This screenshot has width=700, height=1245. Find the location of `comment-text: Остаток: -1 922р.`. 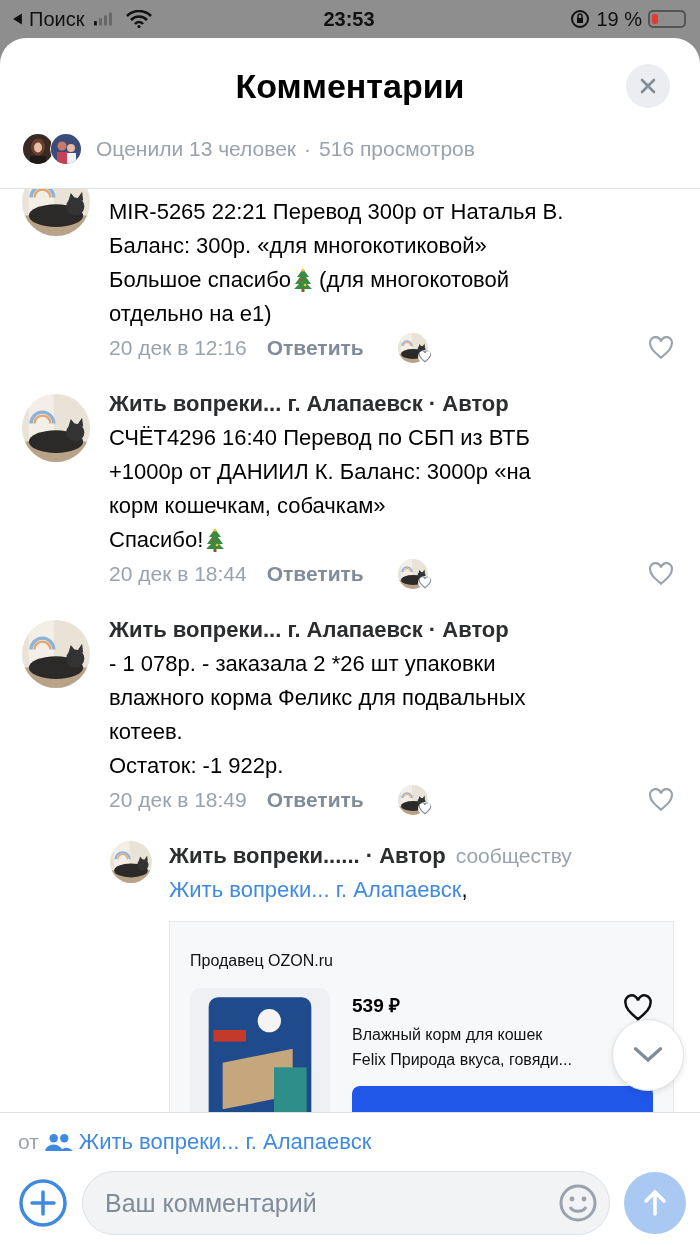

comment-text: Остаток: -1 922р. is located at coordinates (196, 766).